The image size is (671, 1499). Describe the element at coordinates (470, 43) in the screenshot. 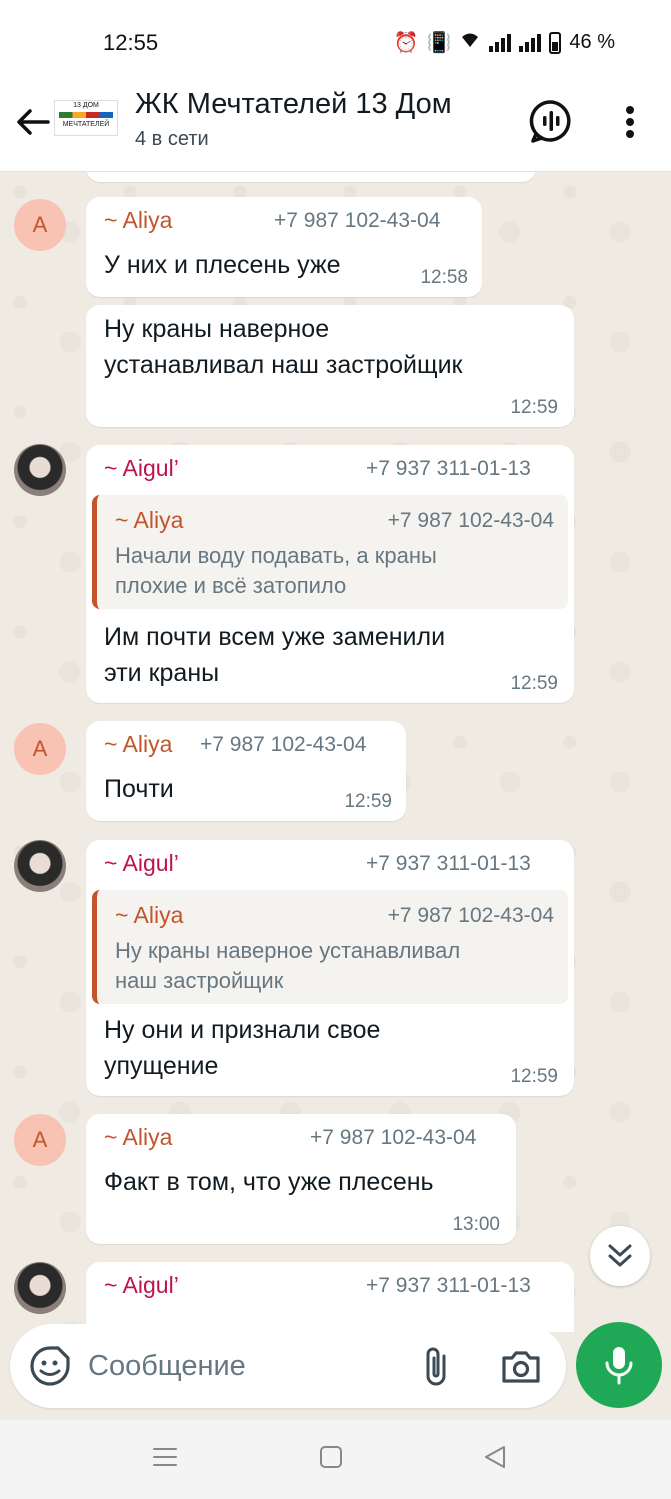

I see `wifi-icon` at that location.